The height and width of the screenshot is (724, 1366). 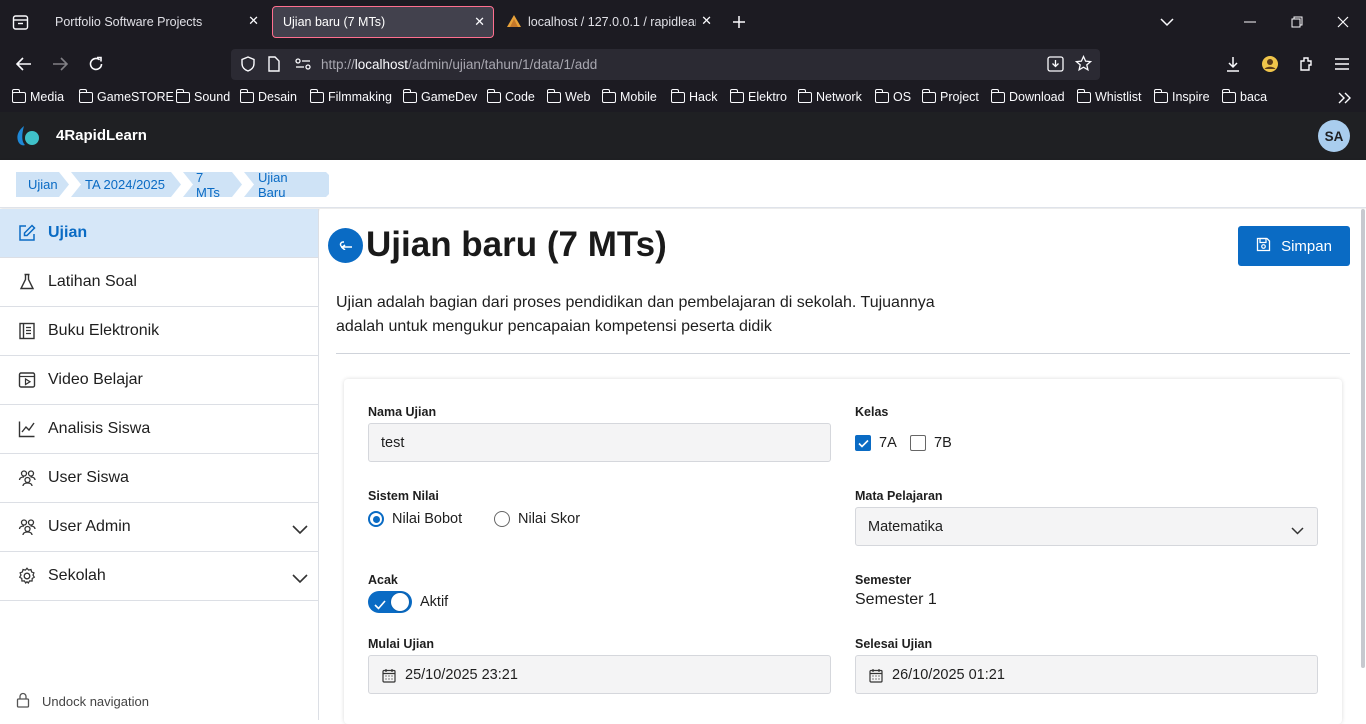 I want to click on restore-icon, so click(x=1297, y=22).